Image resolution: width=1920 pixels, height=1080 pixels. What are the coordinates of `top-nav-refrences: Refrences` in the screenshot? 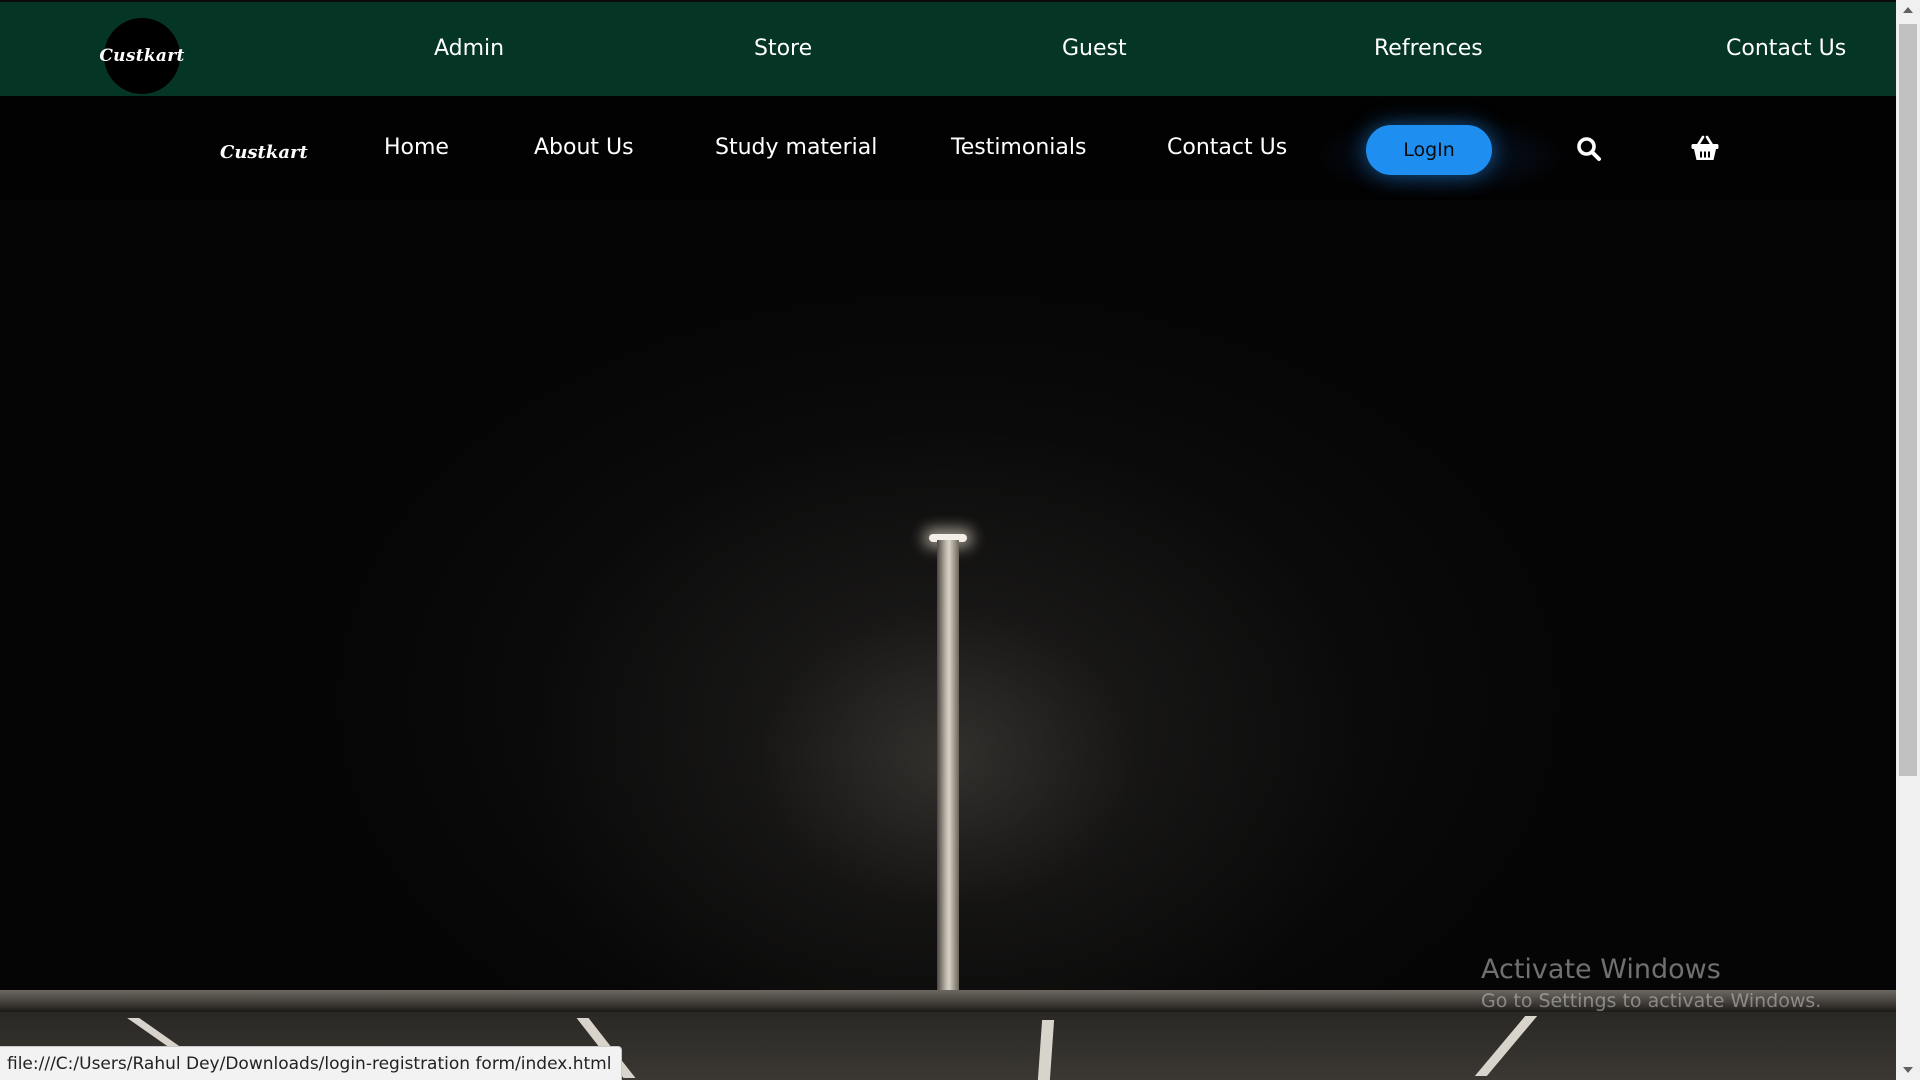 It's located at (1428, 49).